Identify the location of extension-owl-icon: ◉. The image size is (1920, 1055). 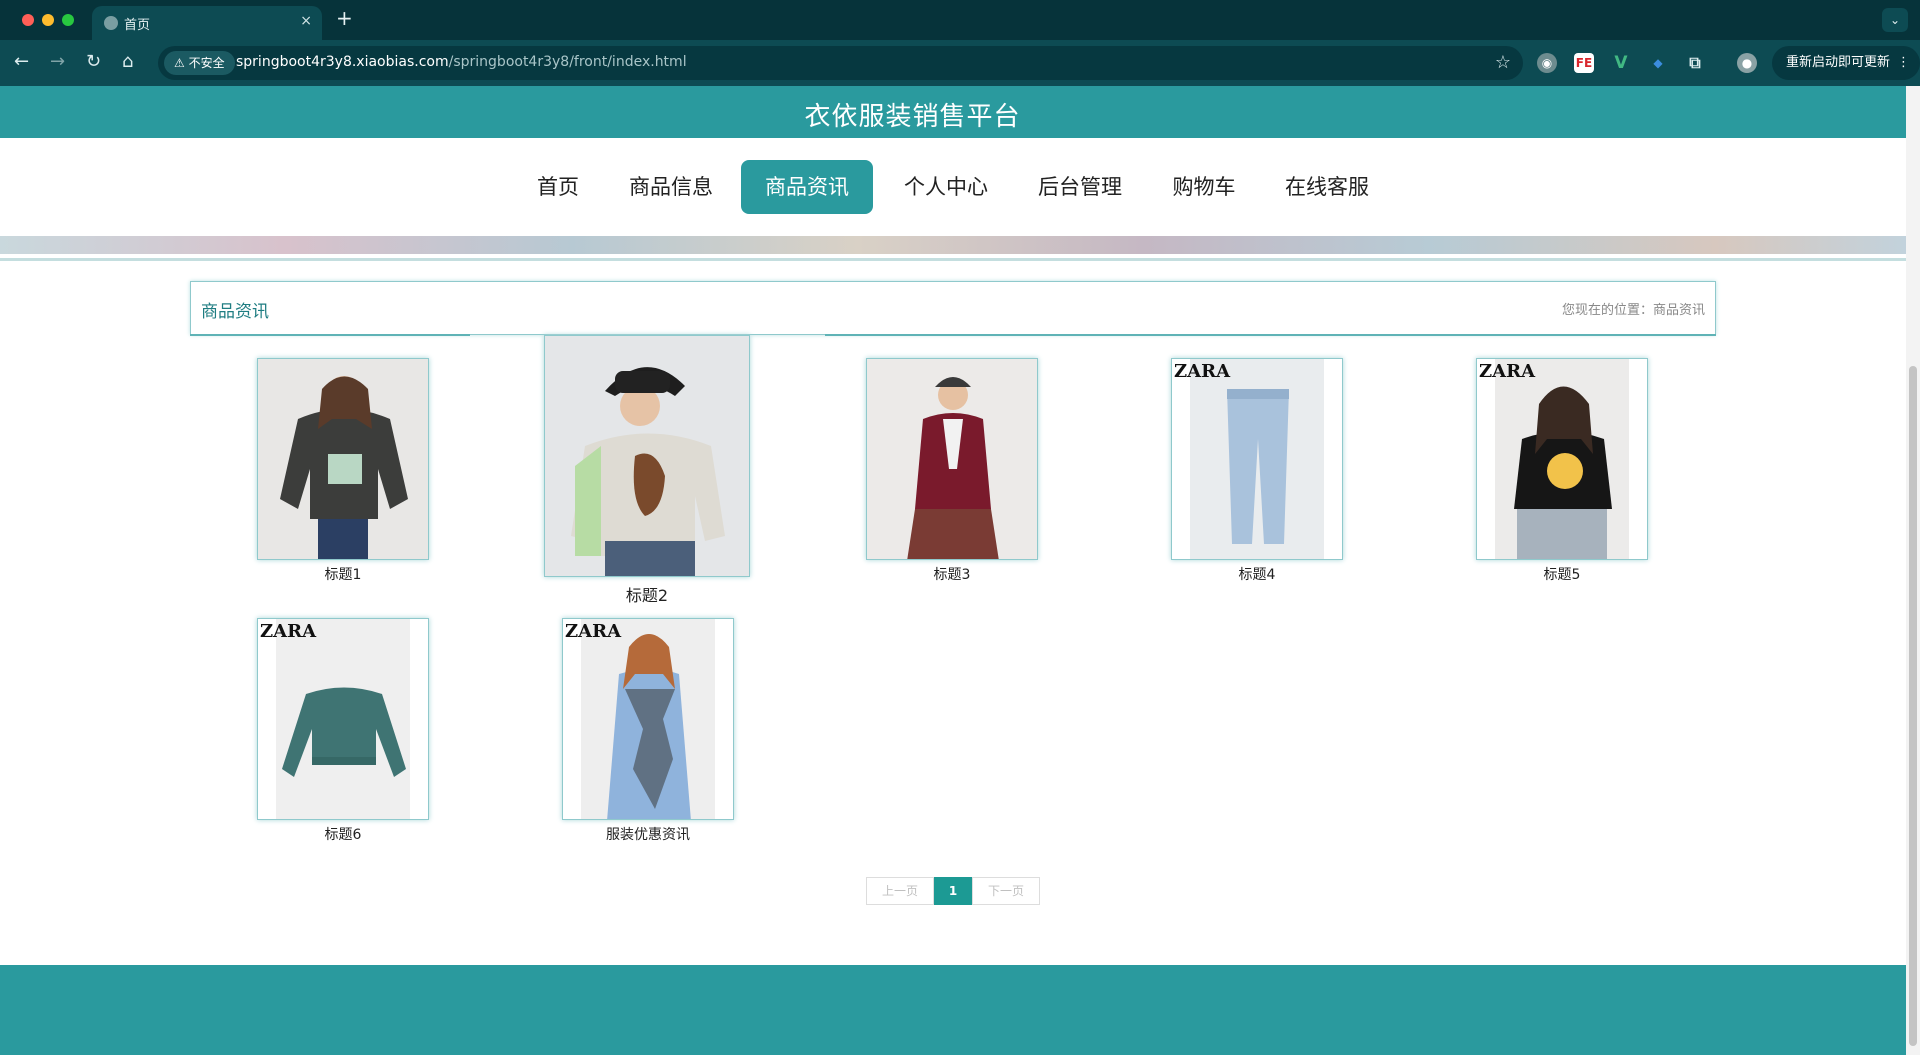
(1547, 63).